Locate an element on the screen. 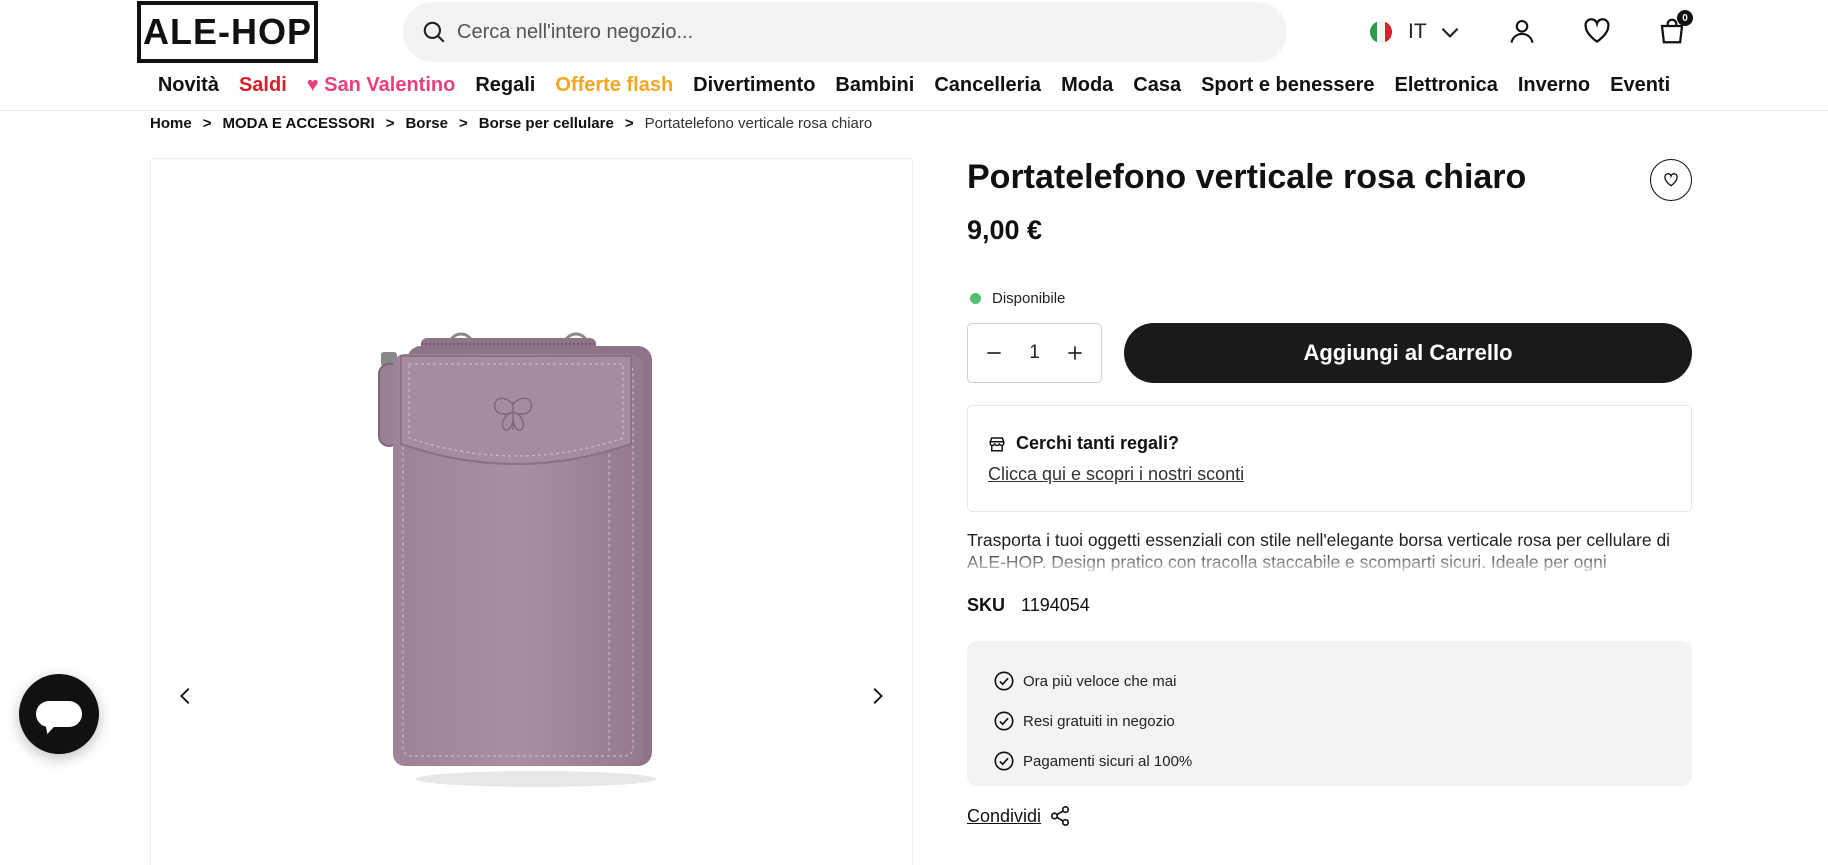  language-selector: IT is located at coordinates (1416, 32).